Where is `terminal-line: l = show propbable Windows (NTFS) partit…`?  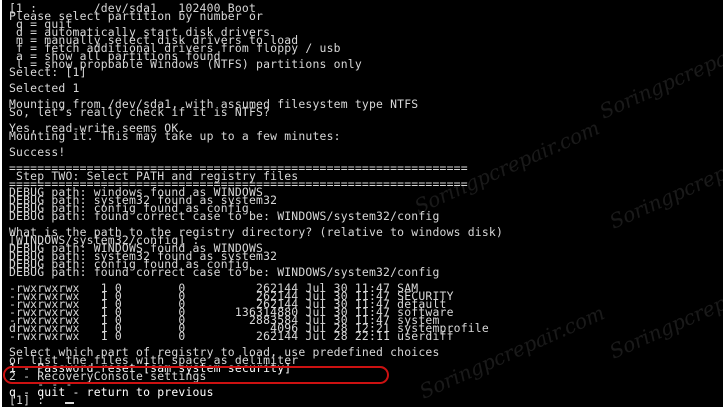 terminal-line: l = show propbable Windows (NTFS) partit… is located at coordinates (185, 64).